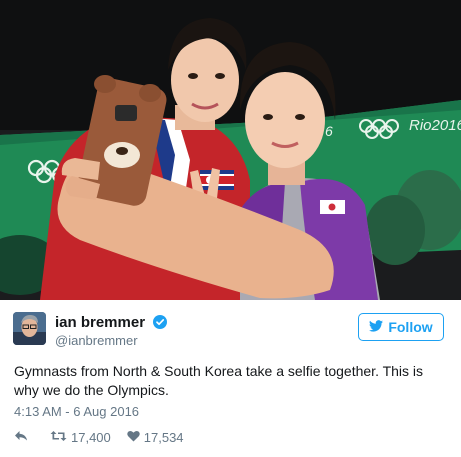 This screenshot has width=461, height=457. Describe the element at coordinates (160, 324) in the screenshot. I see `verified-badge-icon` at that location.